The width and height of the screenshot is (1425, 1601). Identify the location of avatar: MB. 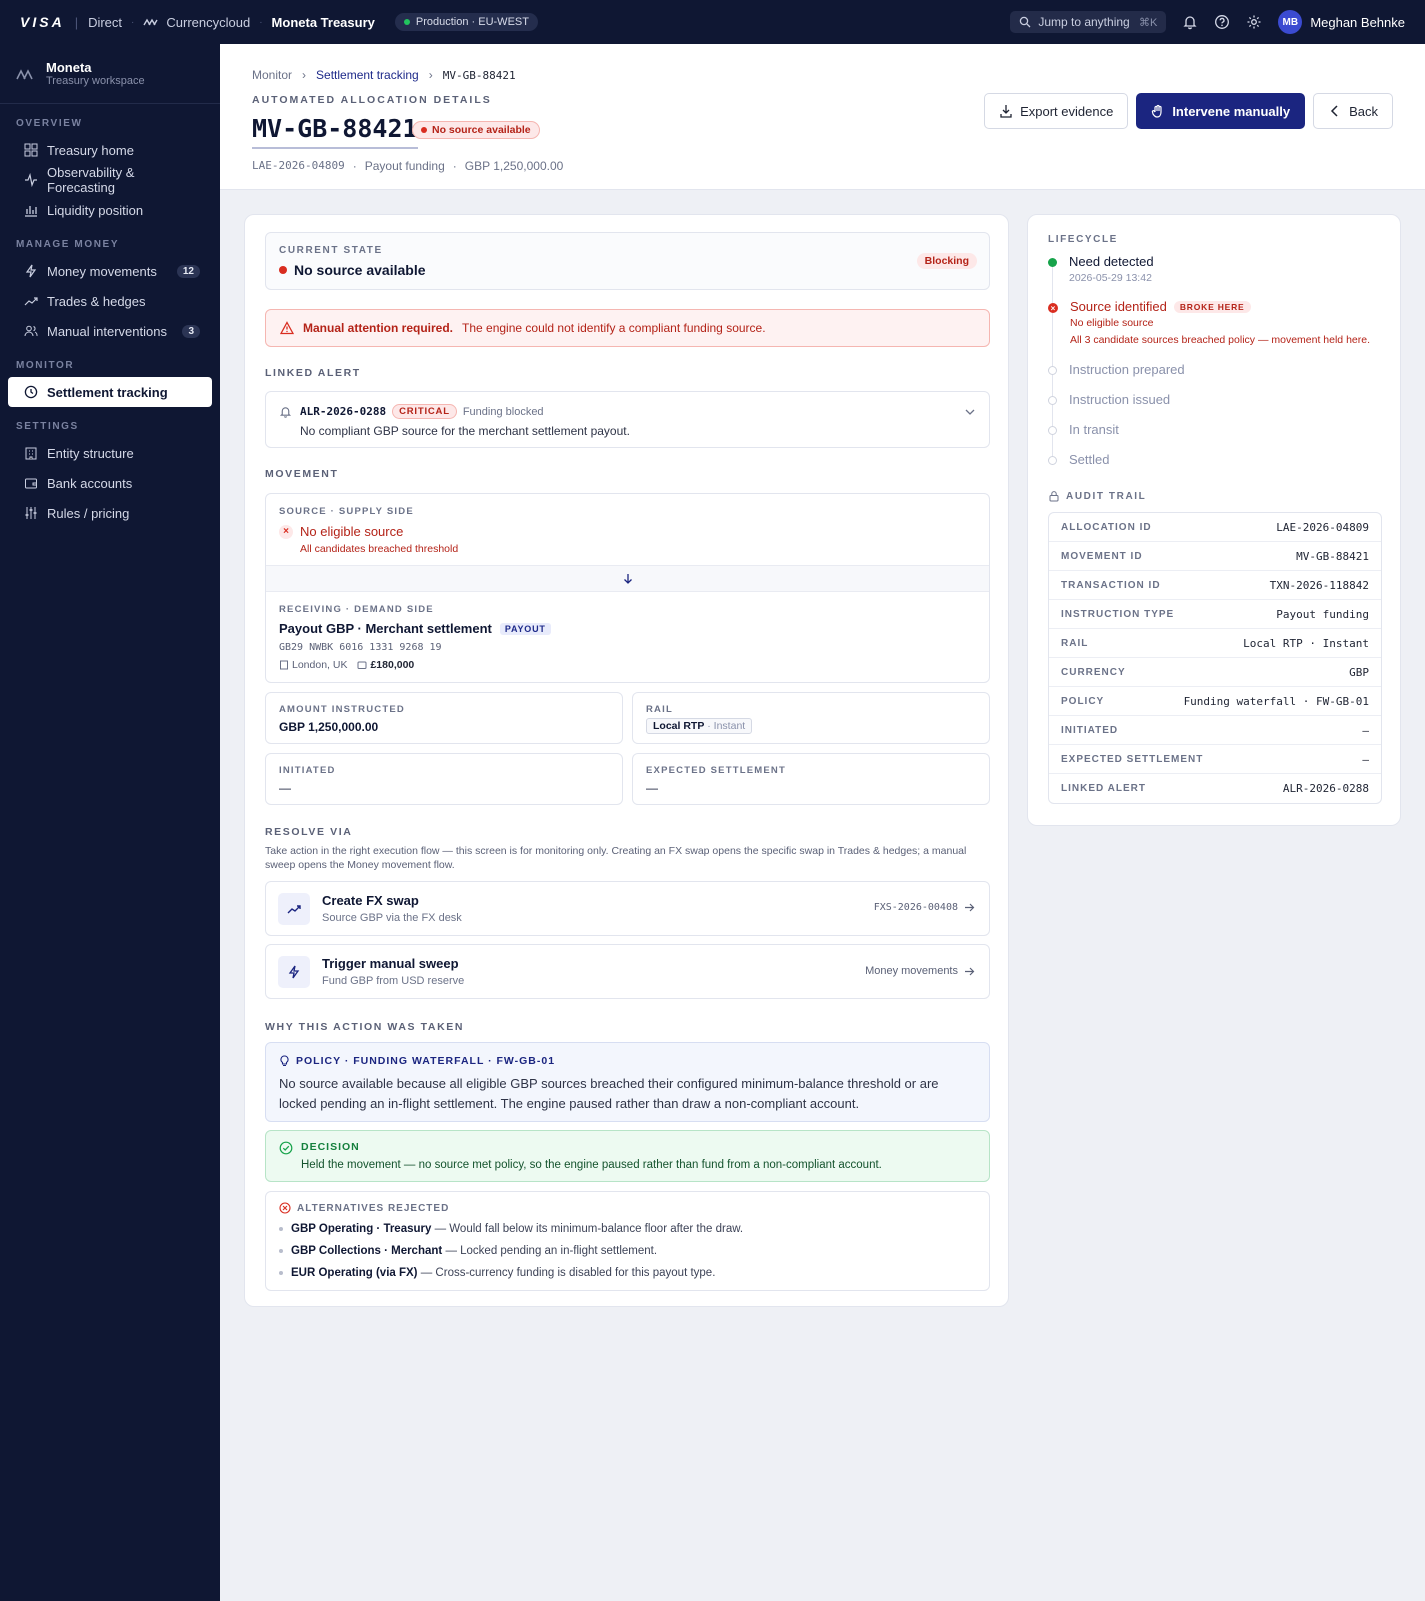
(1290, 22).